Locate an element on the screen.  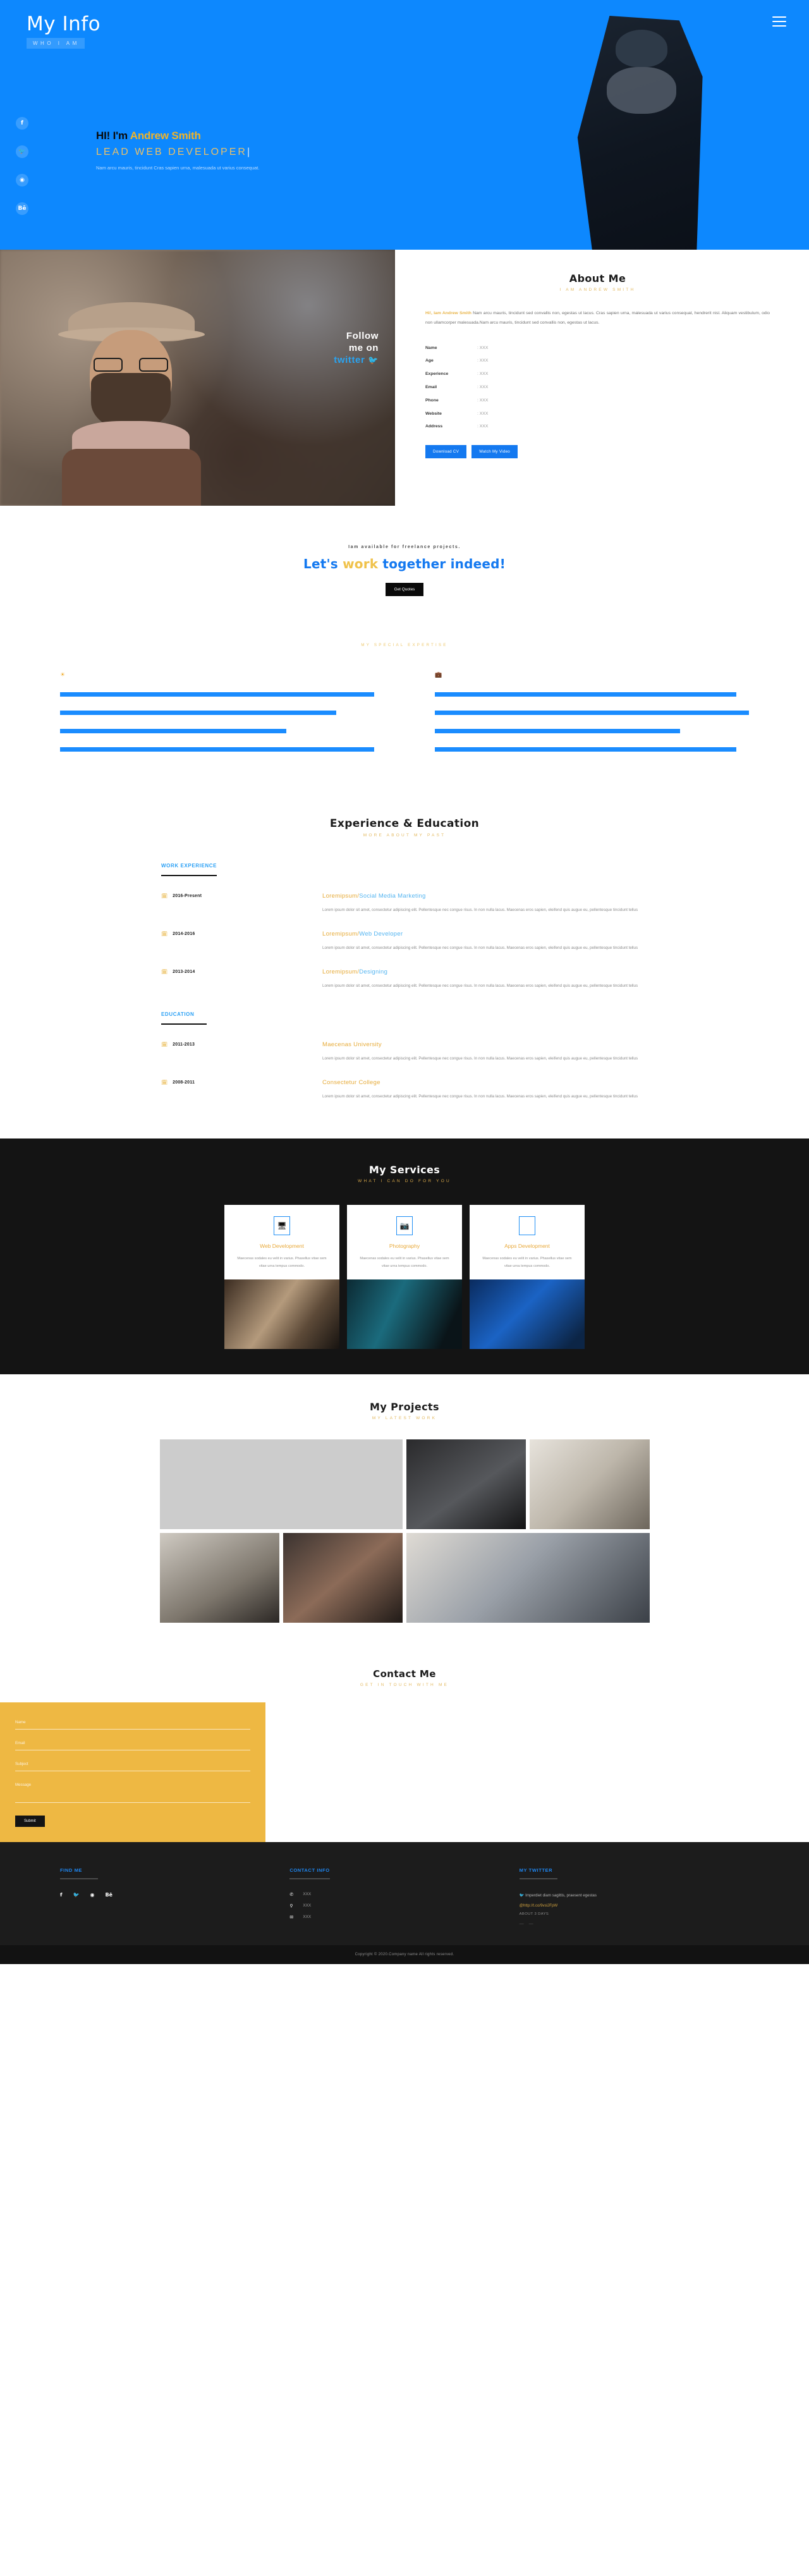
contact-address-value: XXX is located at coordinates (307, 1905).